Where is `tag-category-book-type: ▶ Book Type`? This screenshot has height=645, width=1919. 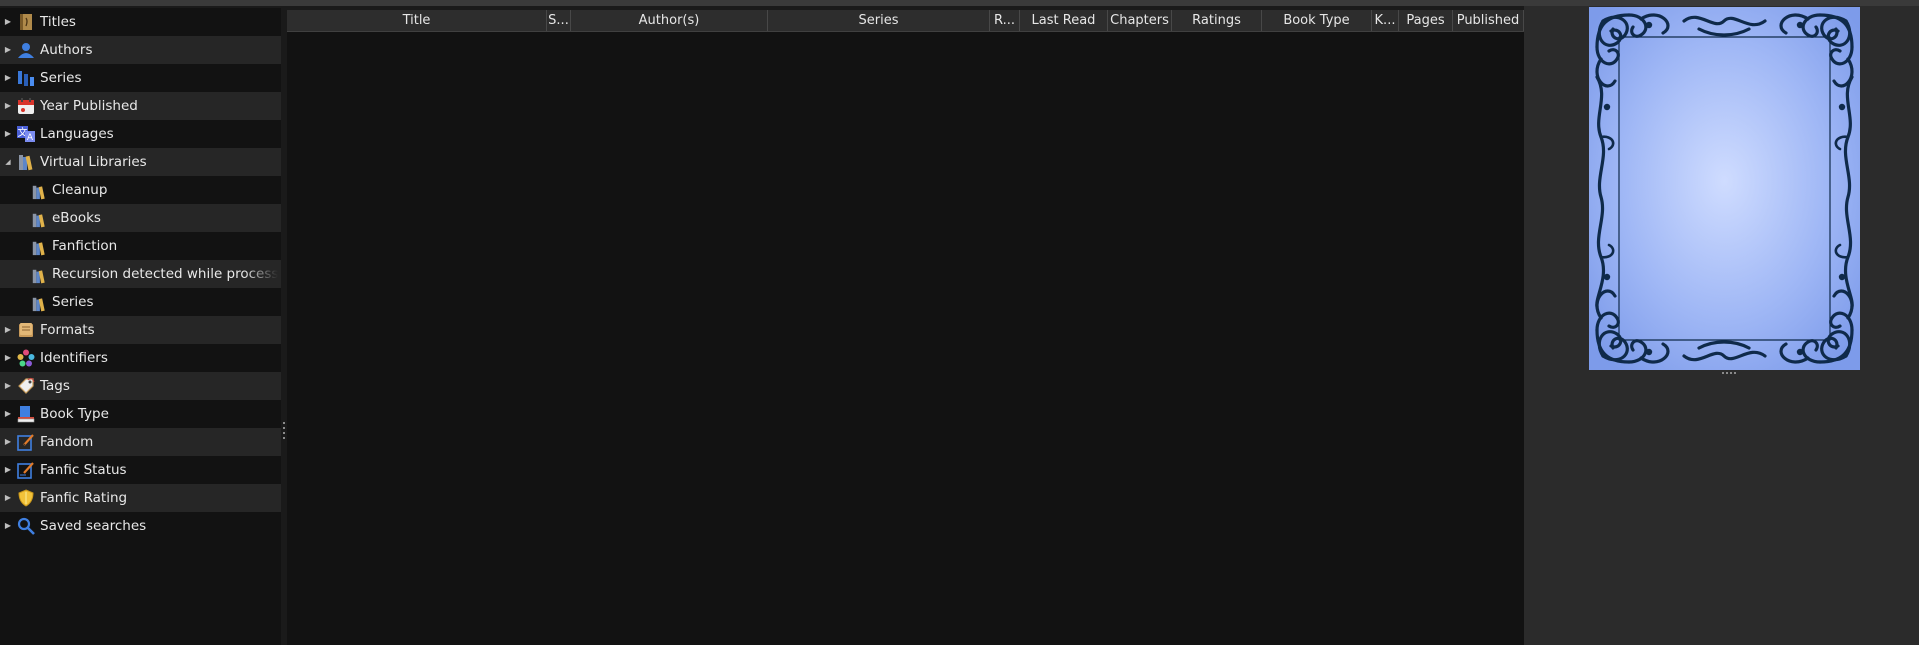
tag-category-book-type: ▶ Book Type is located at coordinates (141, 414).